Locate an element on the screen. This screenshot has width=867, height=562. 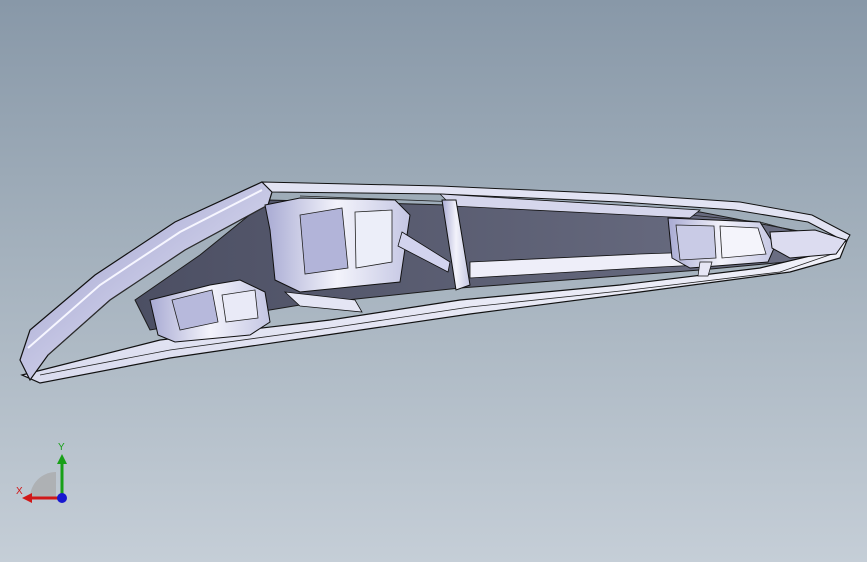
x-axis-arrowhead-icon is located at coordinates (27, 498).